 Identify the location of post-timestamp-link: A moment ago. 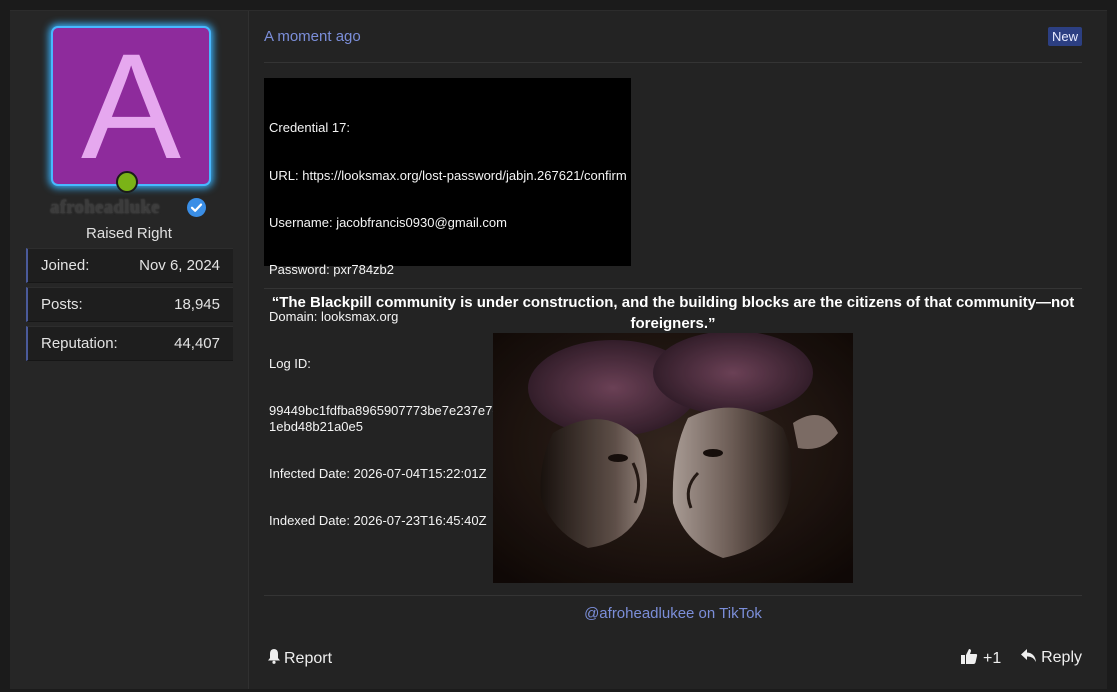
(312, 36).